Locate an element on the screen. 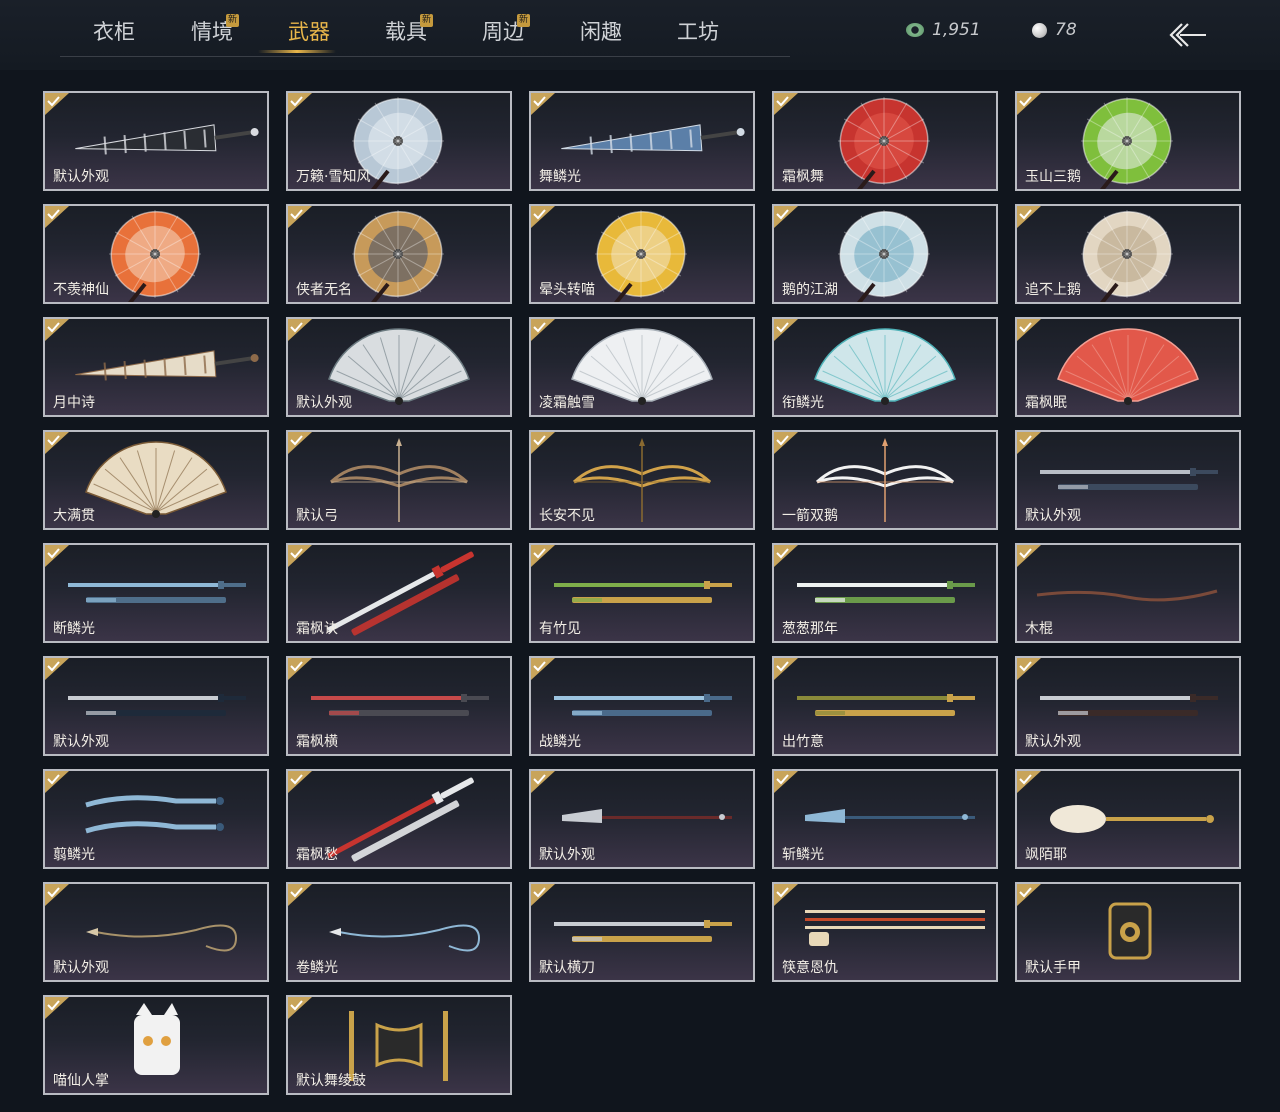 This screenshot has width=1280, height=1112. weapon-skin-card: 葱葱那年 is located at coordinates (885, 593).